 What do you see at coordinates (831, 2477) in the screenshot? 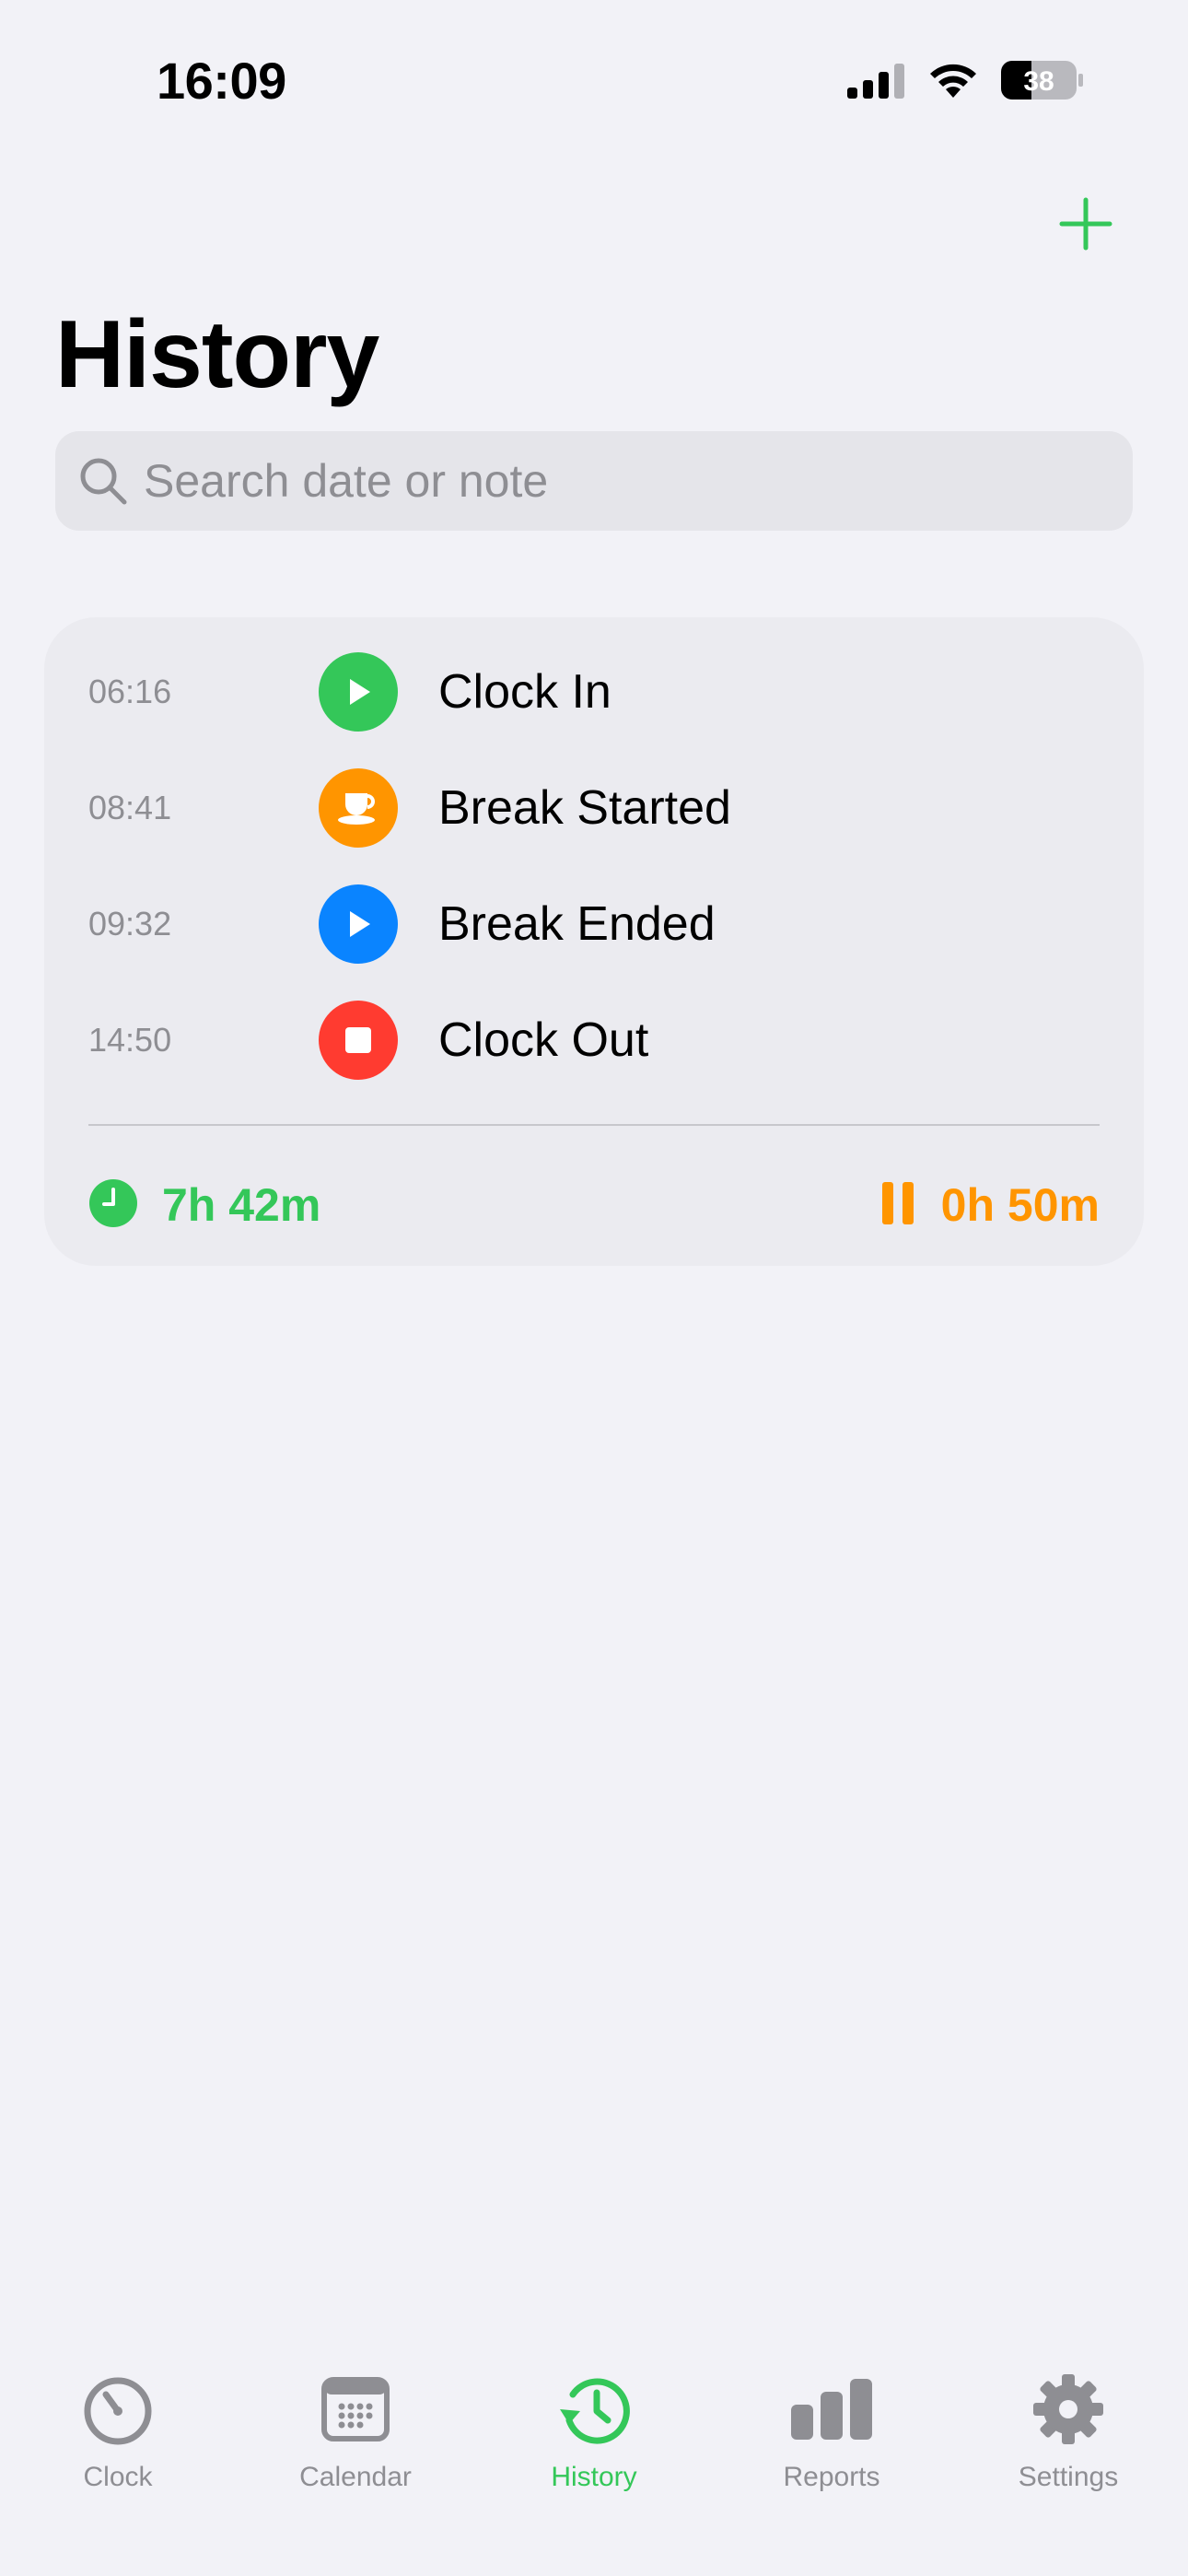
I see `tab-label: Reports` at bounding box center [831, 2477].